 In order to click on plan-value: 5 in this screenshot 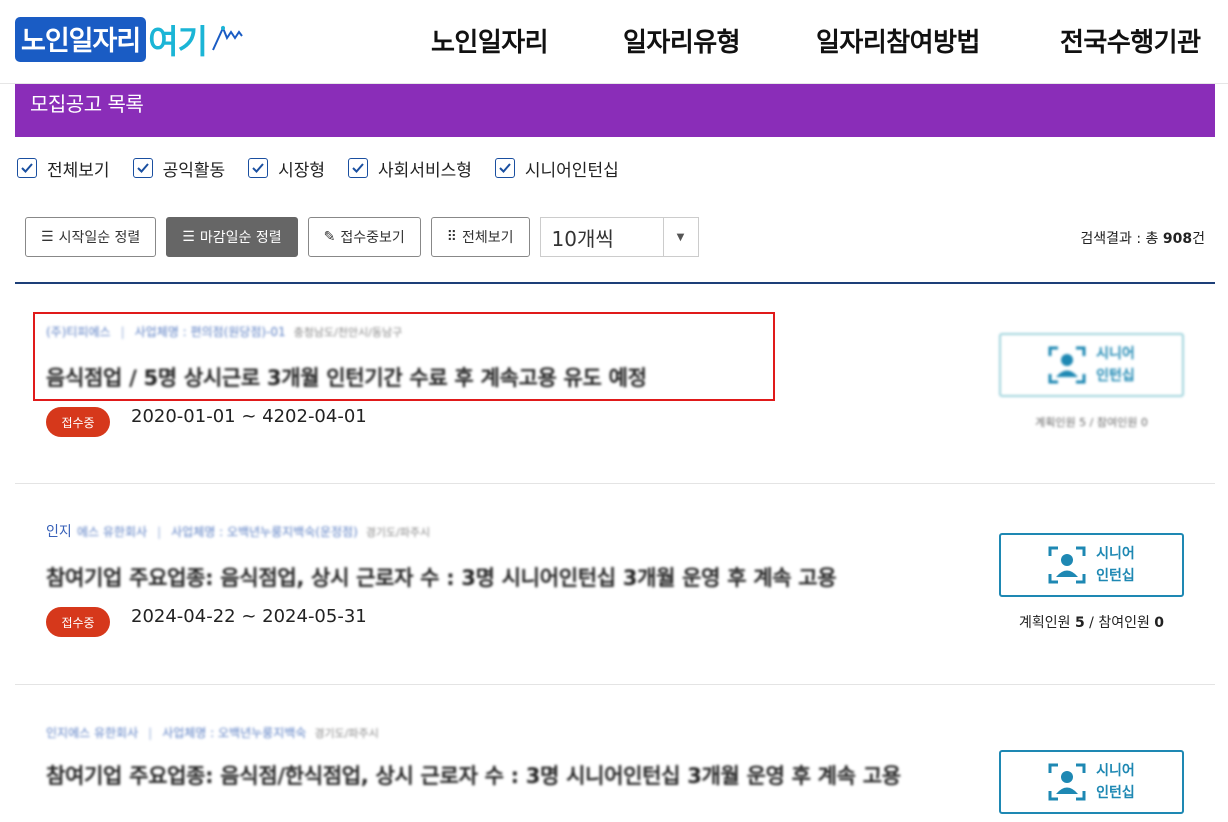, I will do `click(1079, 623)`.